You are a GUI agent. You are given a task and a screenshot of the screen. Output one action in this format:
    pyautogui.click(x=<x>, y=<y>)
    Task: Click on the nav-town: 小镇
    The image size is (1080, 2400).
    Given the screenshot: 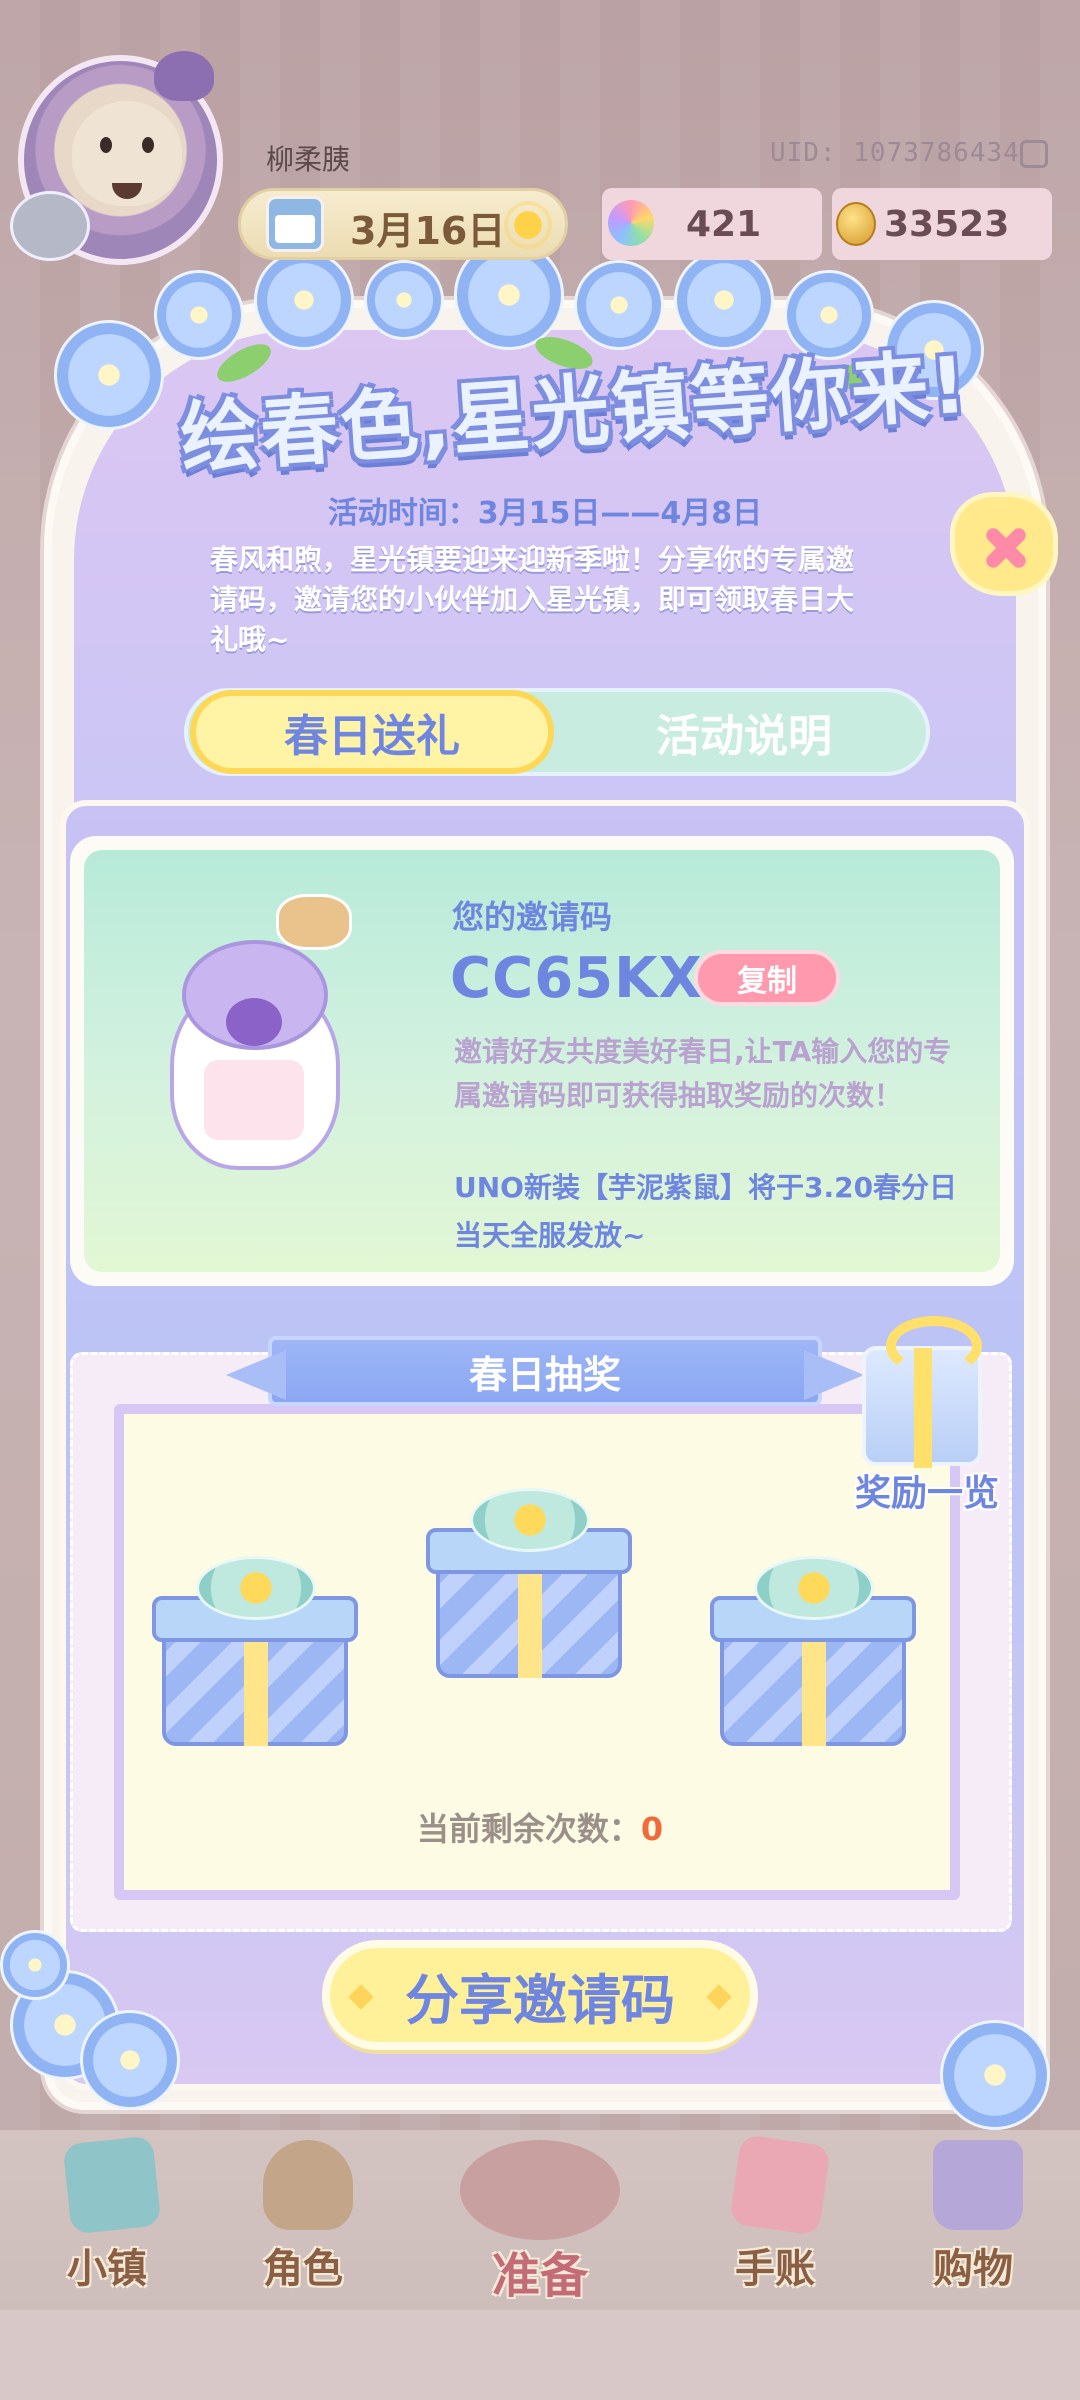 What is the action you would take?
    pyautogui.click(x=107, y=2217)
    